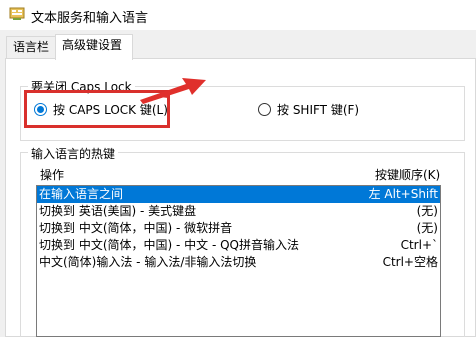 Image resolution: width=476 pixels, height=337 pixels. What do you see at coordinates (81, 194) in the screenshot?
I see `list-item-action: 在输入语言之间` at bounding box center [81, 194].